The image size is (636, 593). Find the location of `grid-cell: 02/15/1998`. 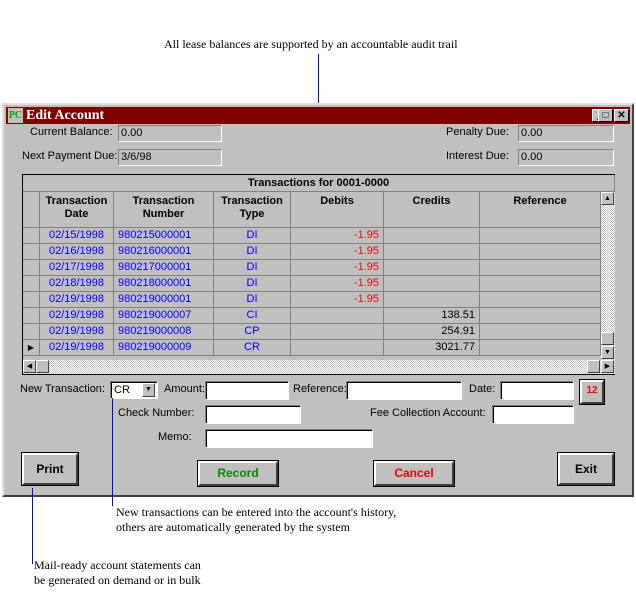

grid-cell: 02/15/1998 is located at coordinates (77, 236).